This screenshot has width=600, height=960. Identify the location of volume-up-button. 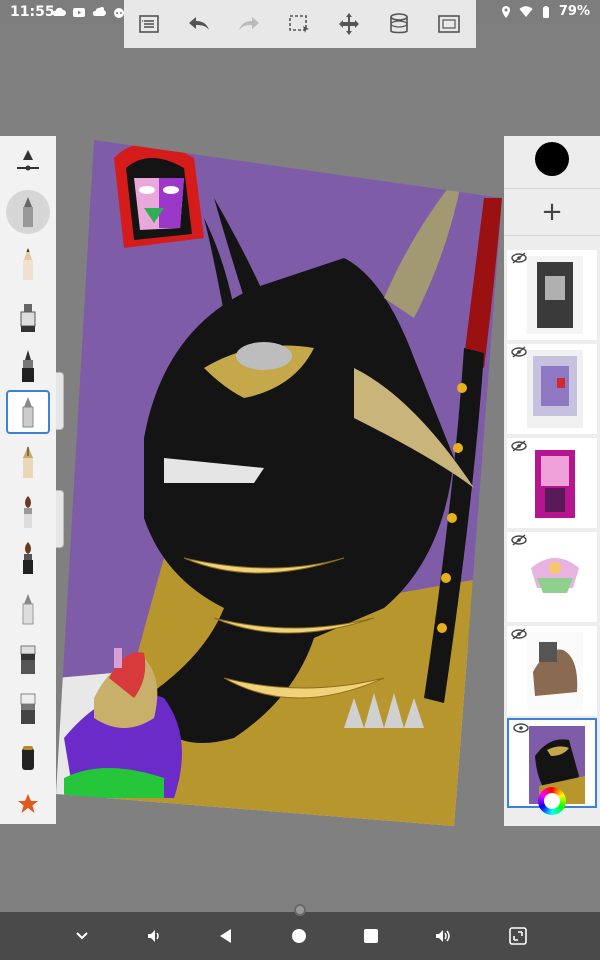
(443, 936).